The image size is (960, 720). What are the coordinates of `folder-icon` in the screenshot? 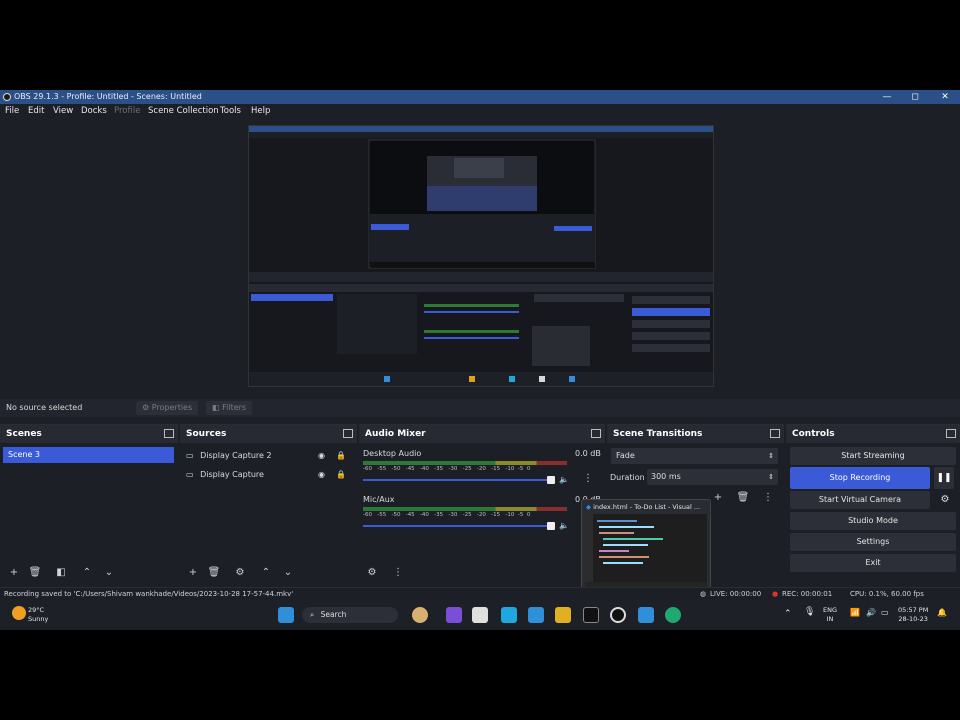 It's located at (563, 615).